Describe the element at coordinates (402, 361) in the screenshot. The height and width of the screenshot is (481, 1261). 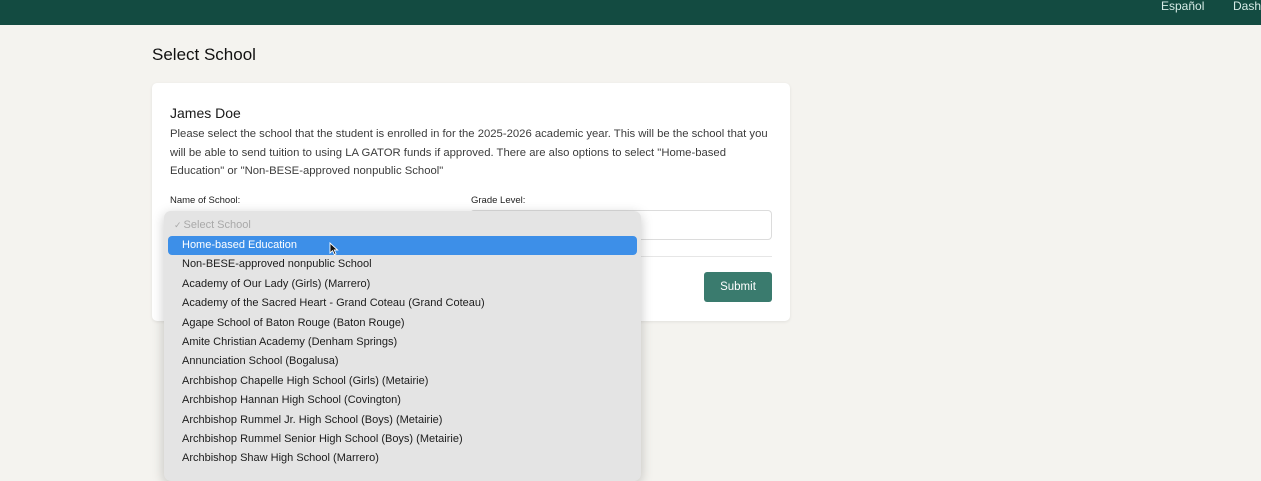
I see `dropdown-option: Annunciation School (Bogalusa)` at that location.